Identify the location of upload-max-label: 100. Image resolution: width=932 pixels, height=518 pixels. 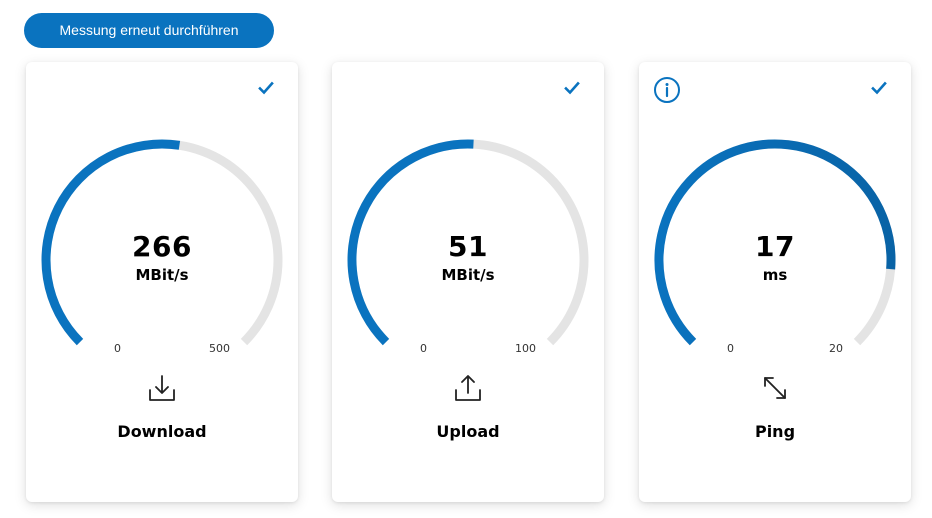
(525, 348).